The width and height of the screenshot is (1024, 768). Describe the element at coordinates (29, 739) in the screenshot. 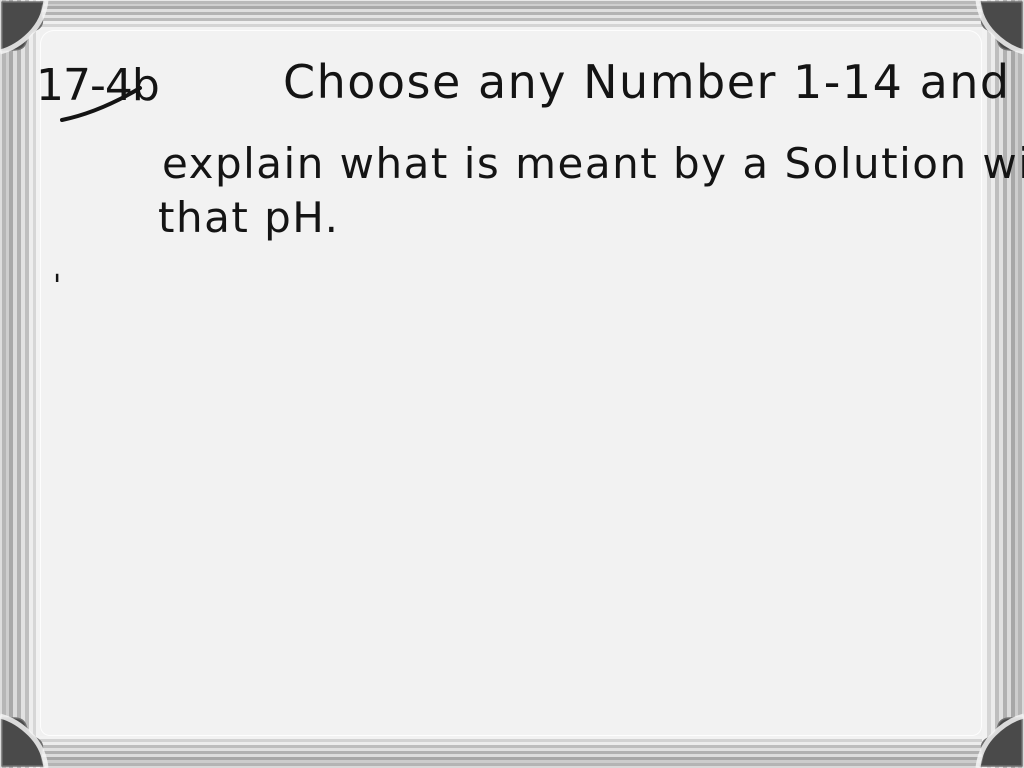

I see `corner-clamp-bottom-left` at that location.